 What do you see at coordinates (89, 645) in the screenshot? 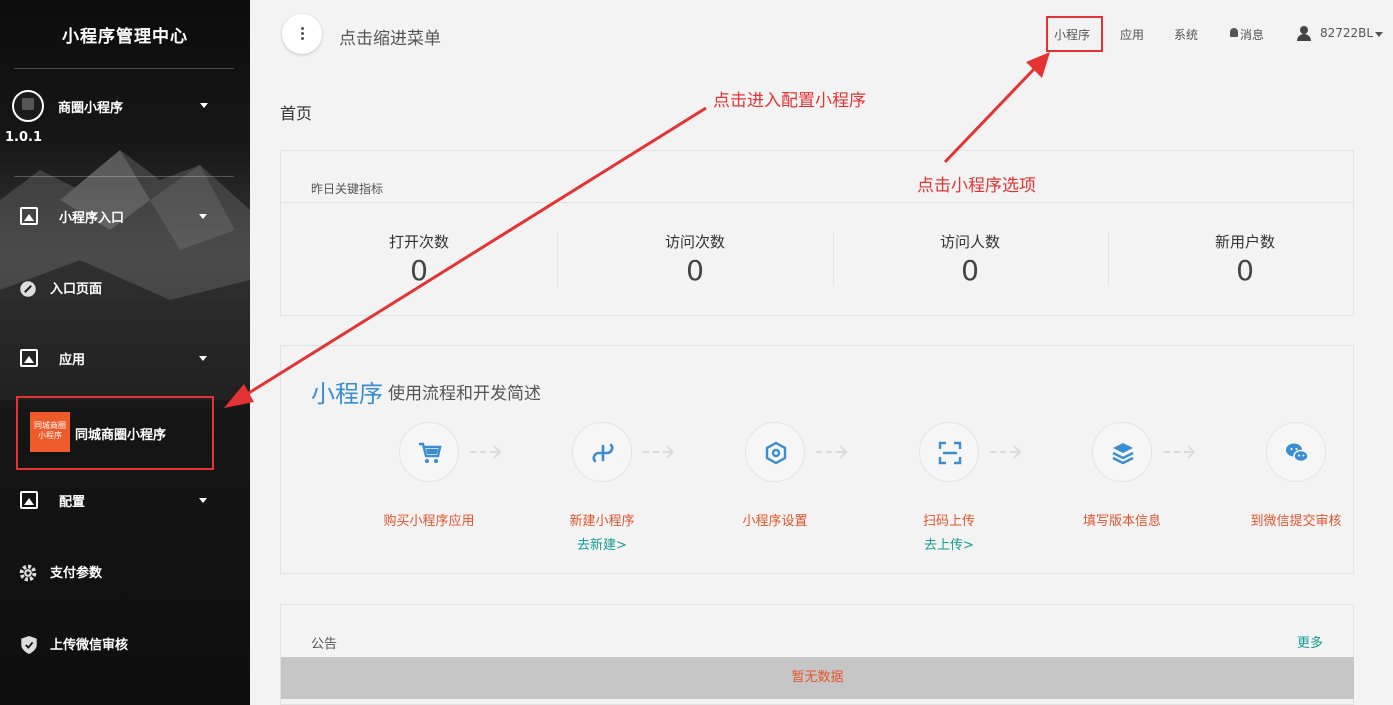
I see `sidebar-item-label: 上传微信审核` at bounding box center [89, 645].